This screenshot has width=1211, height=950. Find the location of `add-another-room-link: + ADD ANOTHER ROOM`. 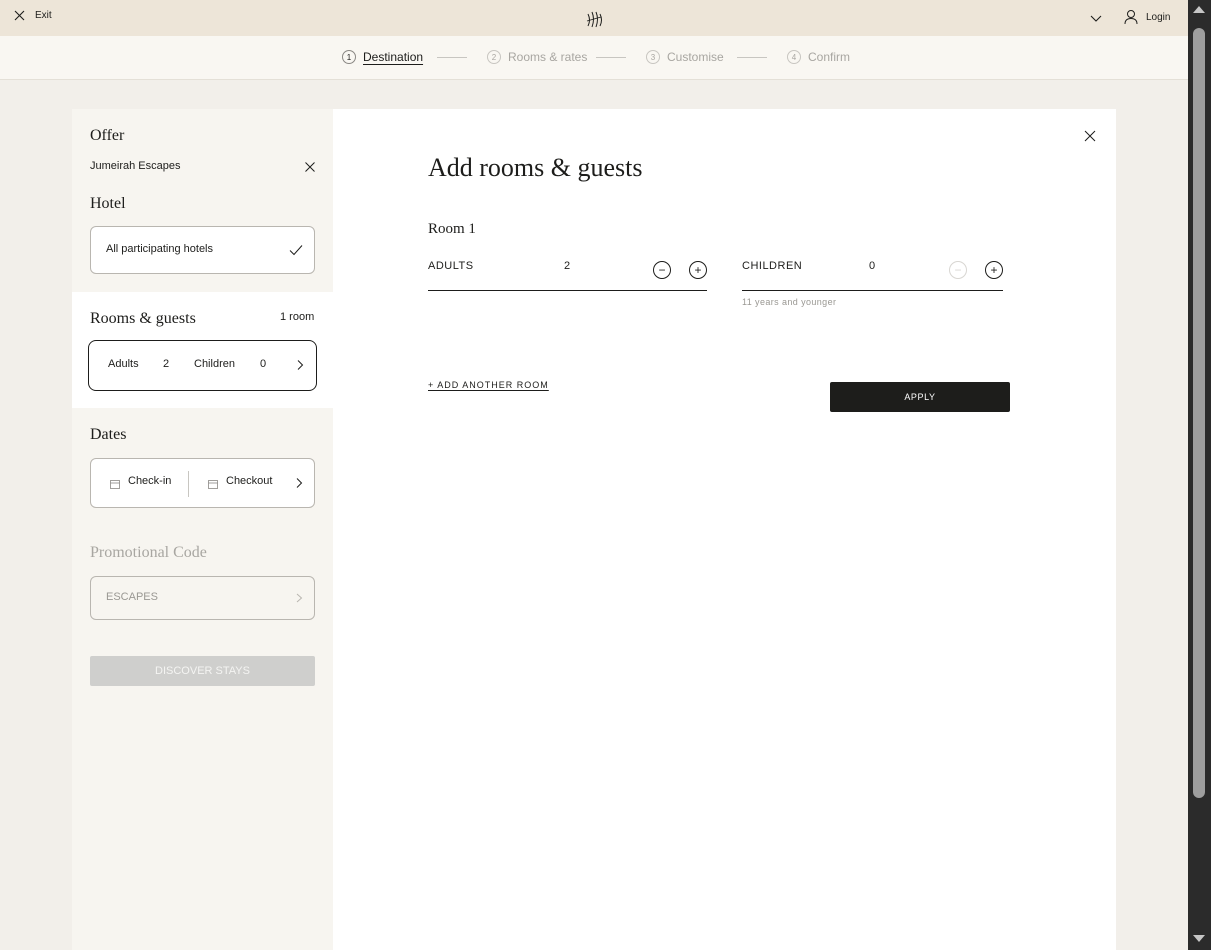

add-another-room-link: + ADD ANOTHER ROOM is located at coordinates (488, 385).